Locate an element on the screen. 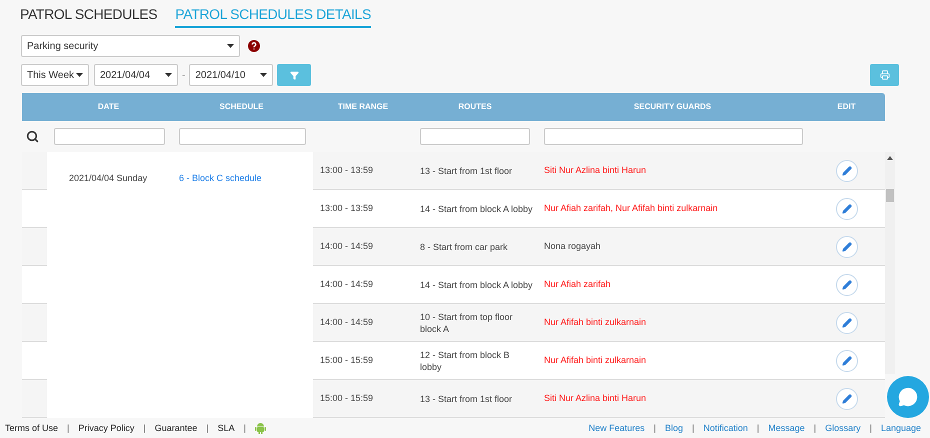 This screenshot has width=930, height=438. scrollbar is located at coordinates (890, 263).